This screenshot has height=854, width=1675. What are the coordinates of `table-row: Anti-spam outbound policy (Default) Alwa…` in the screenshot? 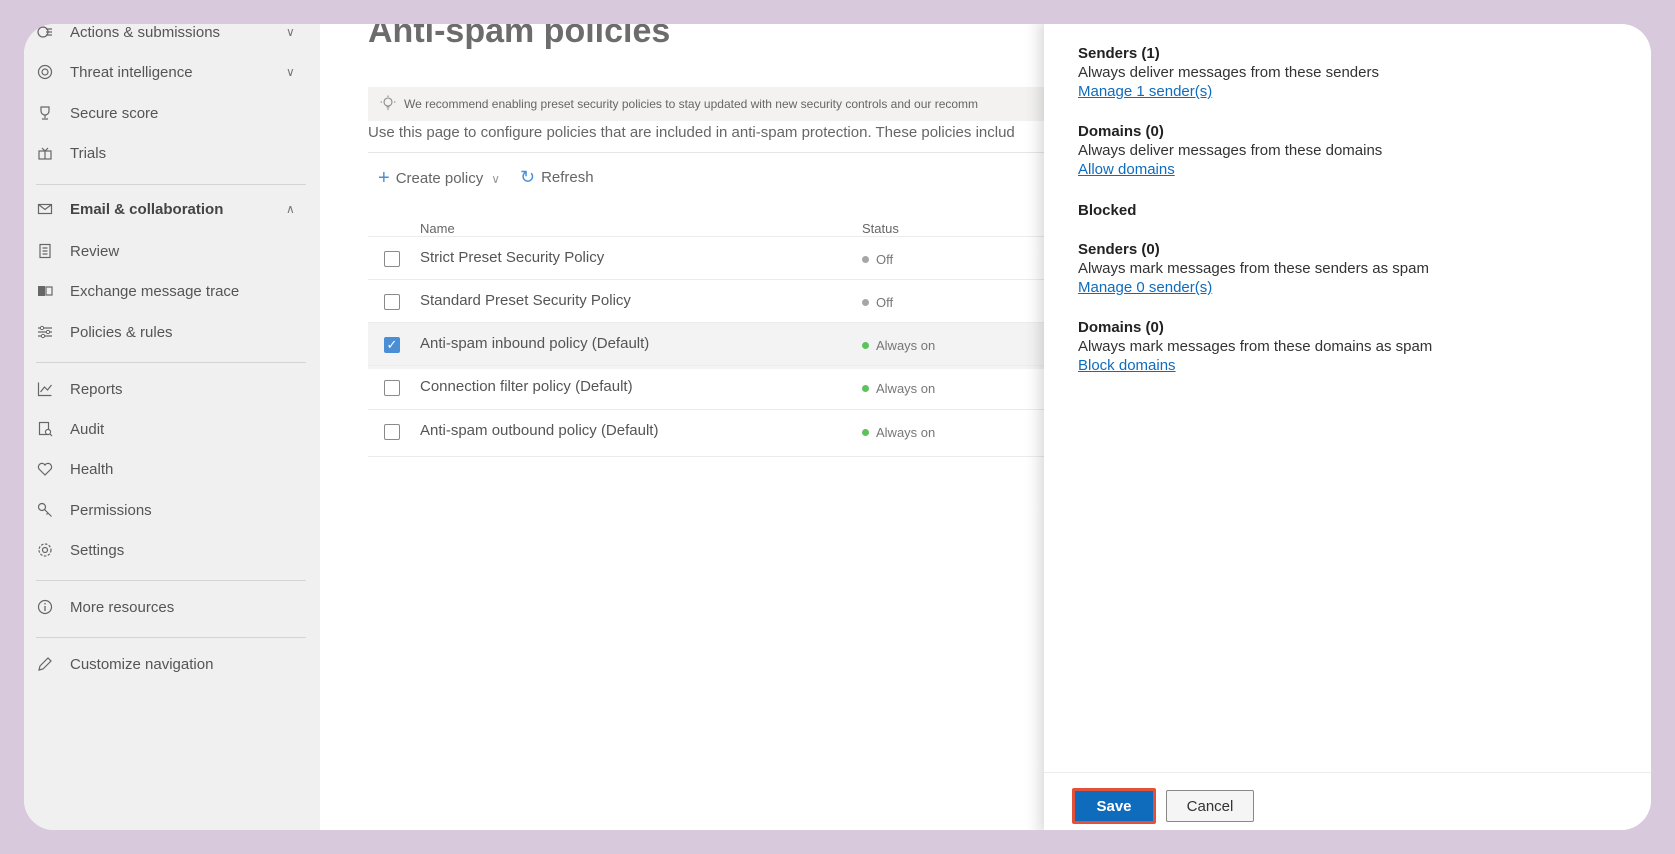 It's located at (708, 433).